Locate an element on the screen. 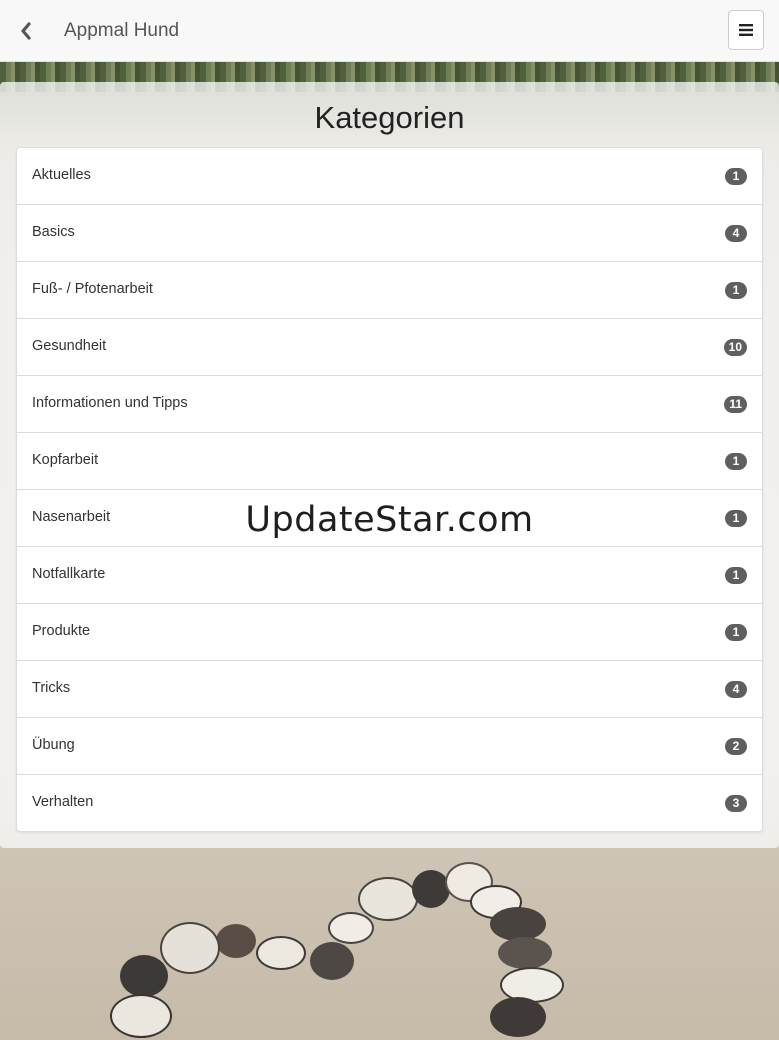 This screenshot has height=1040, width=779. count-badge: 2 is located at coordinates (736, 746).